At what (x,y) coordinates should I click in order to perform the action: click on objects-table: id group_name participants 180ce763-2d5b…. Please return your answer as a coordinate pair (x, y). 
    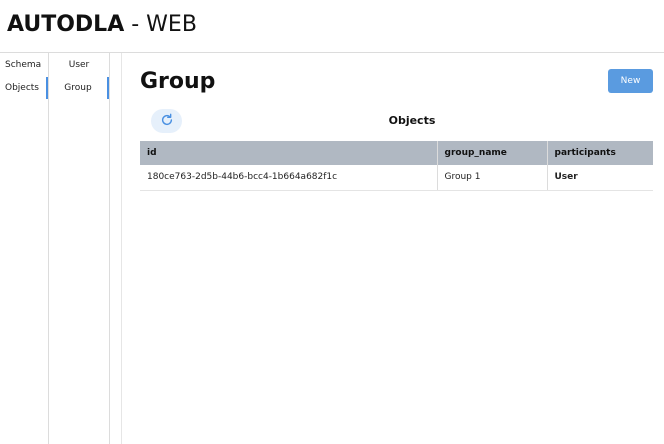
    Looking at the image, I should click on (396, 166).